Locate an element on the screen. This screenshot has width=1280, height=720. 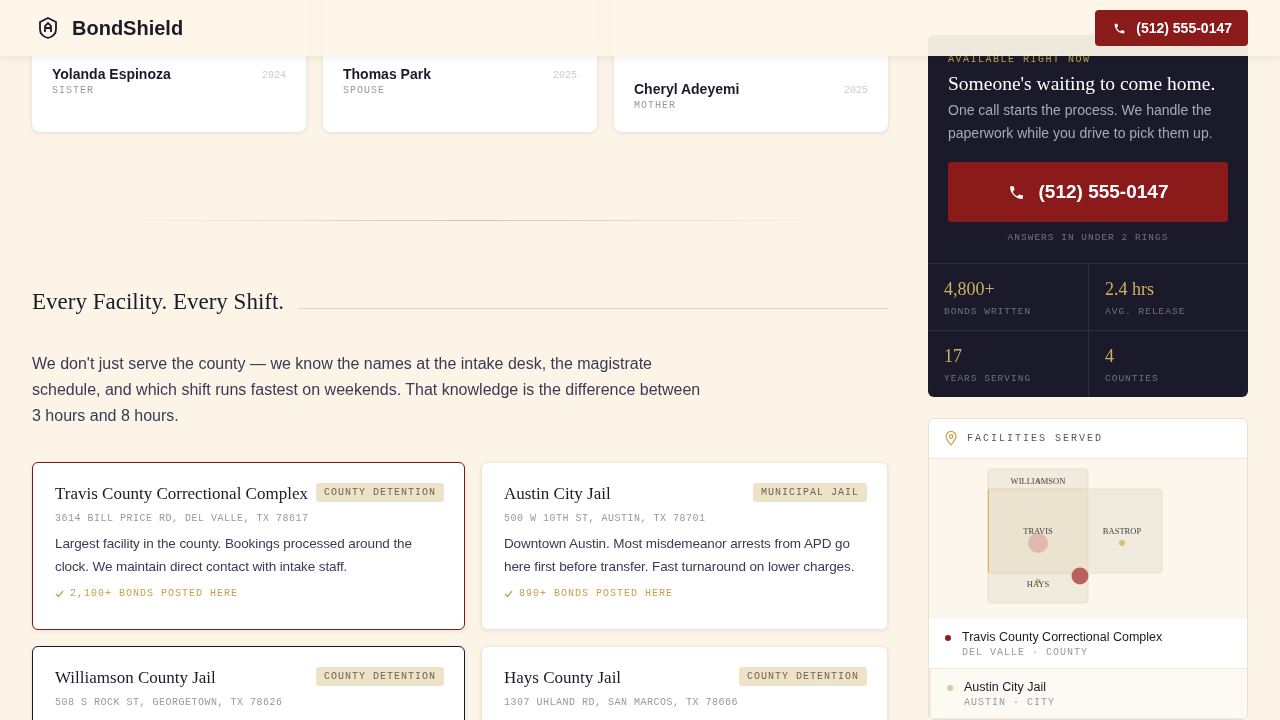
facility-card is located at coordinates (248, 546).